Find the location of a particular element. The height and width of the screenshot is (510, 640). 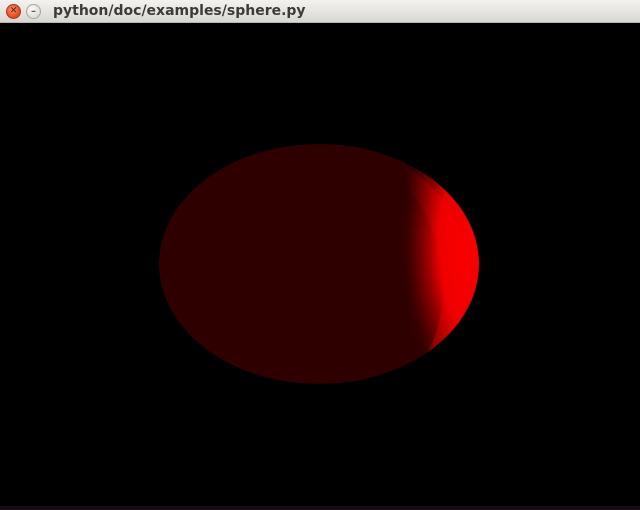

window-title: python/doc/examples/sphere.py is located at coordinates (179, 11).